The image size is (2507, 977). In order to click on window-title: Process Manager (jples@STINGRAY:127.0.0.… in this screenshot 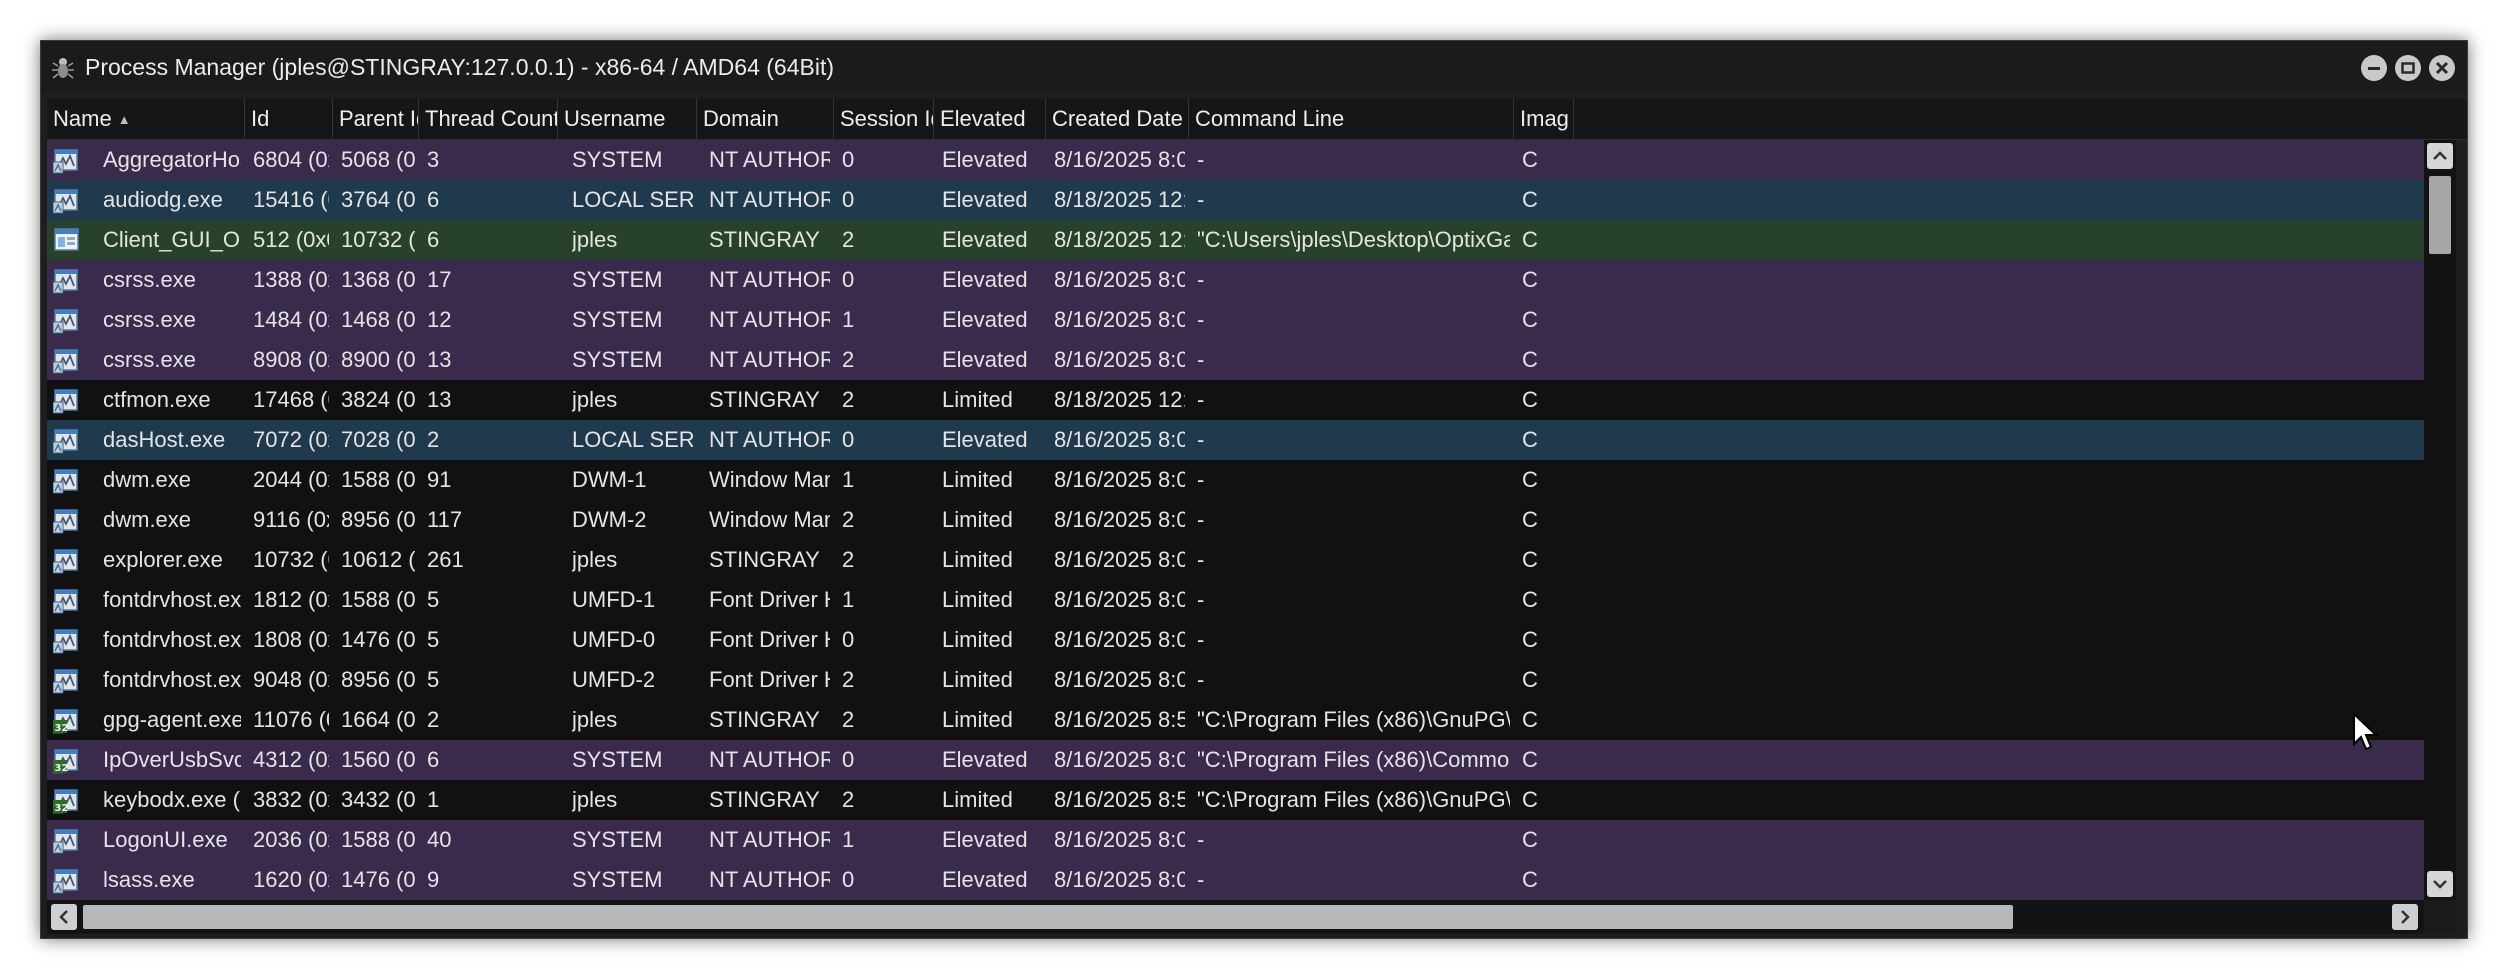, I will do `click(460, 67)`.